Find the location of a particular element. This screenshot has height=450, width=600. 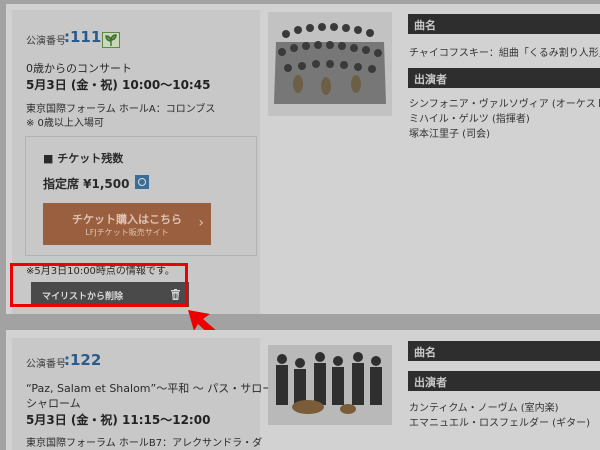

concert-venue: 東京国際フォーラム ホールA：コロンブス is located at coordinates (121, 109).